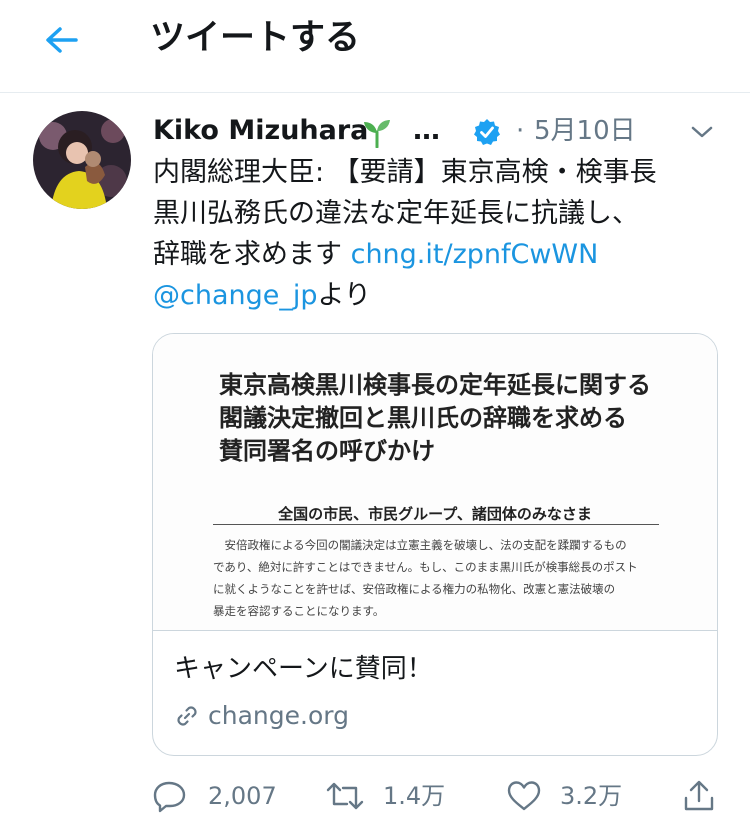  What do you see at coordinates (242, 796) in the screenshot?
I see `reply-count: 2,007` at bounding box center [242, 796].